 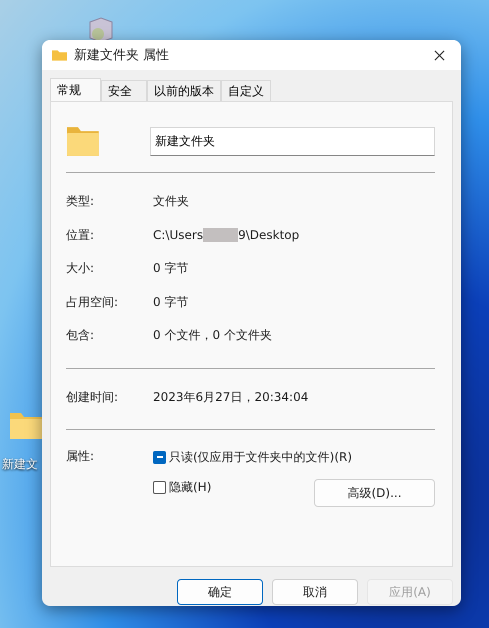 I want to click on property-label: 大小:, so click(x=81, y=269).